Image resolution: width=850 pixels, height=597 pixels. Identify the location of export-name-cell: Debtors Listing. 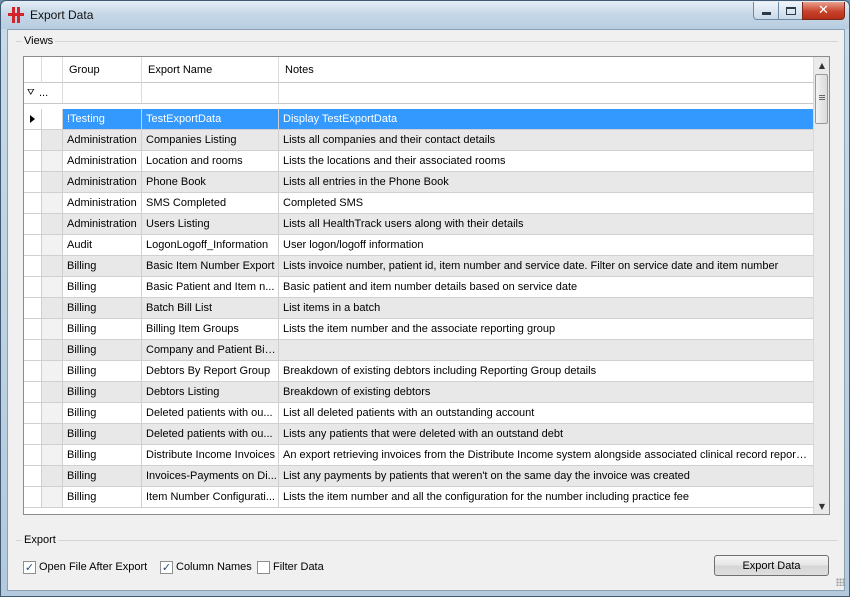
(210, 392).